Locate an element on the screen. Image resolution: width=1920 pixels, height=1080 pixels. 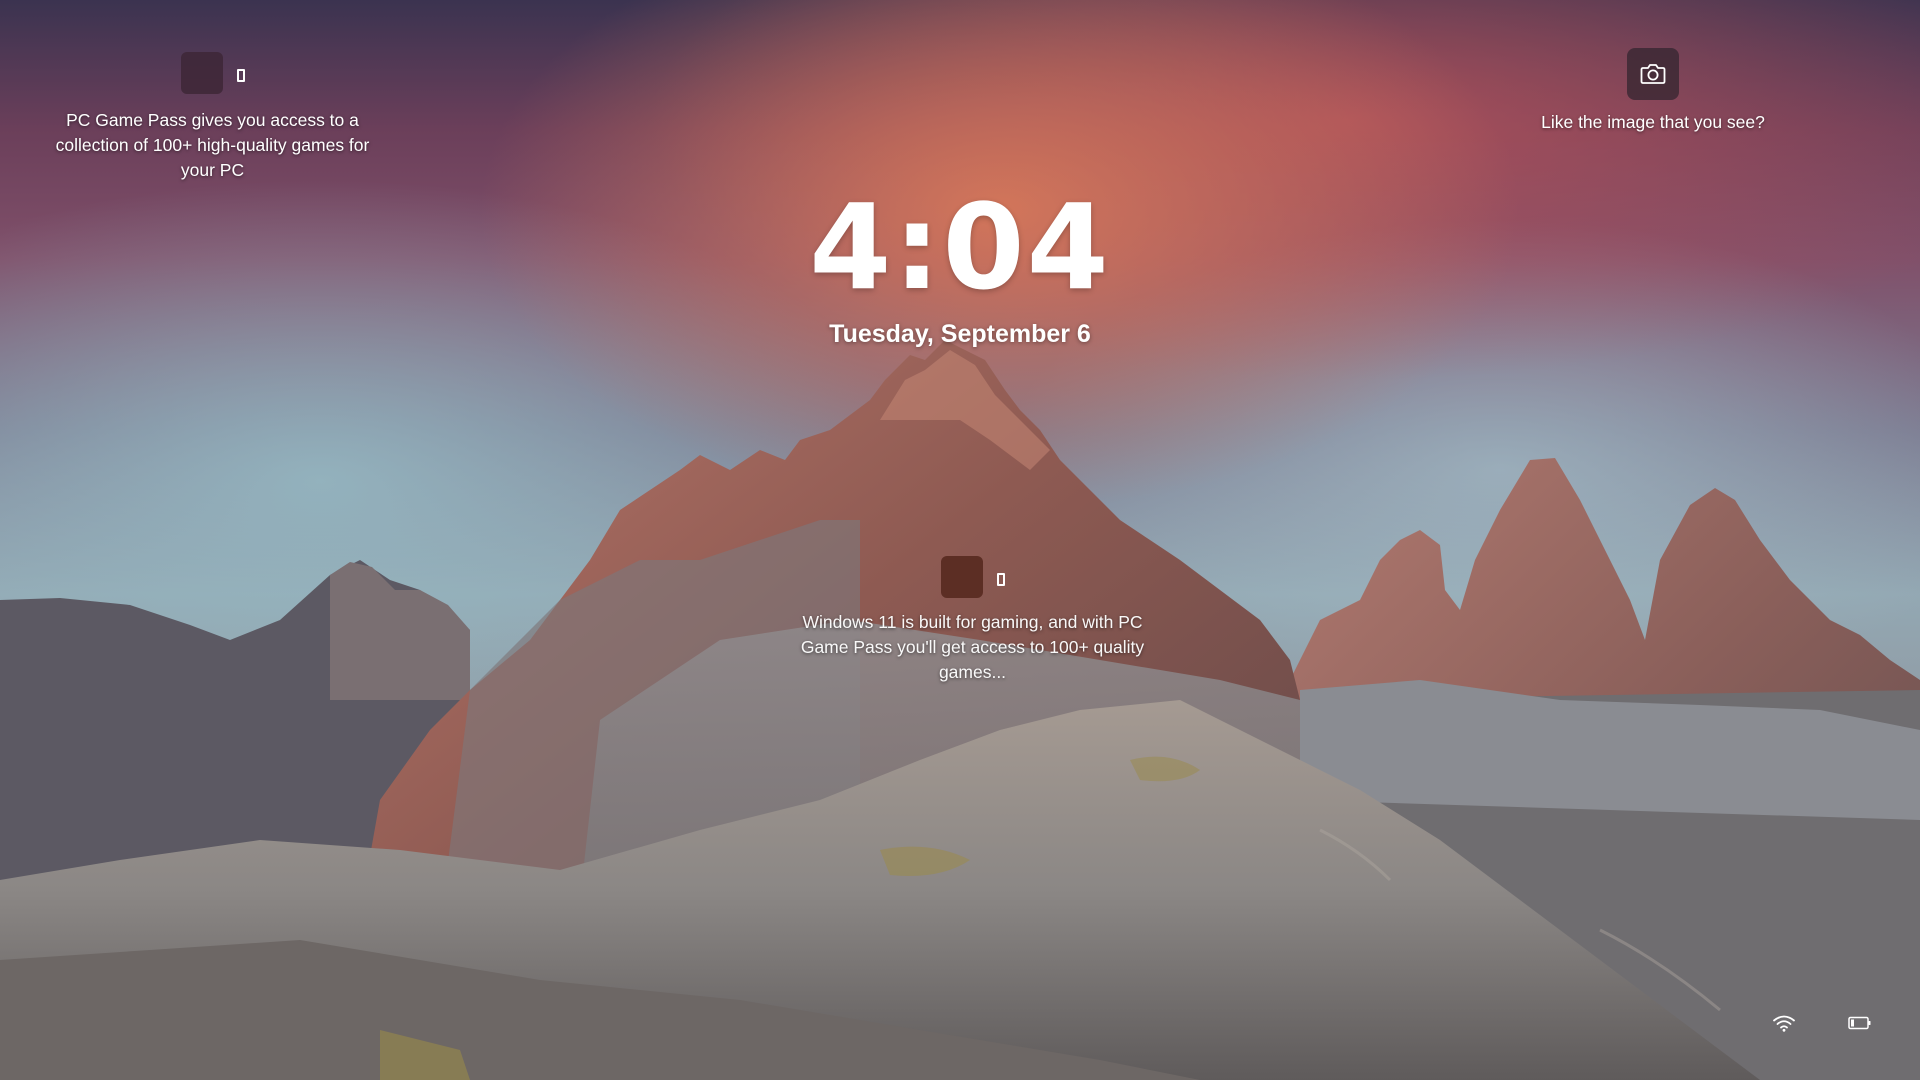
spotlight-widget: Like the image that you see? is located at coordinates (1653, 91).